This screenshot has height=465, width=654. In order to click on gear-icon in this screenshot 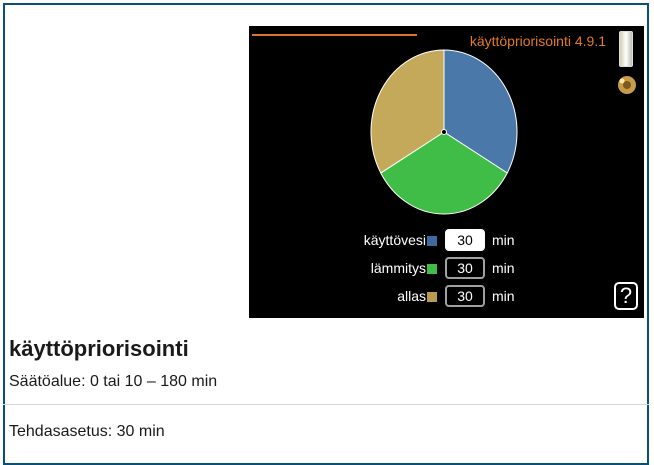, I will do `click(627, 85)`.